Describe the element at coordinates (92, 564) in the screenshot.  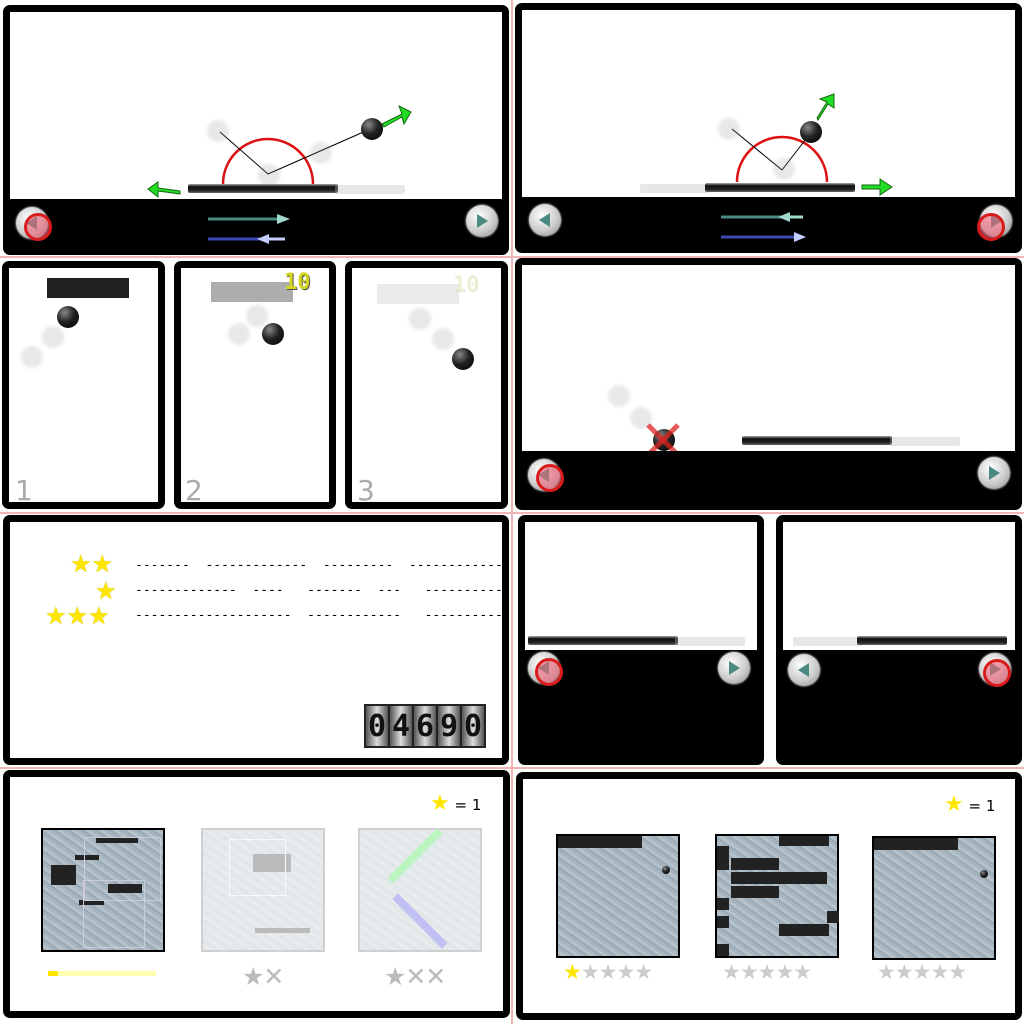
I see `star-icon: ★★` at that location.